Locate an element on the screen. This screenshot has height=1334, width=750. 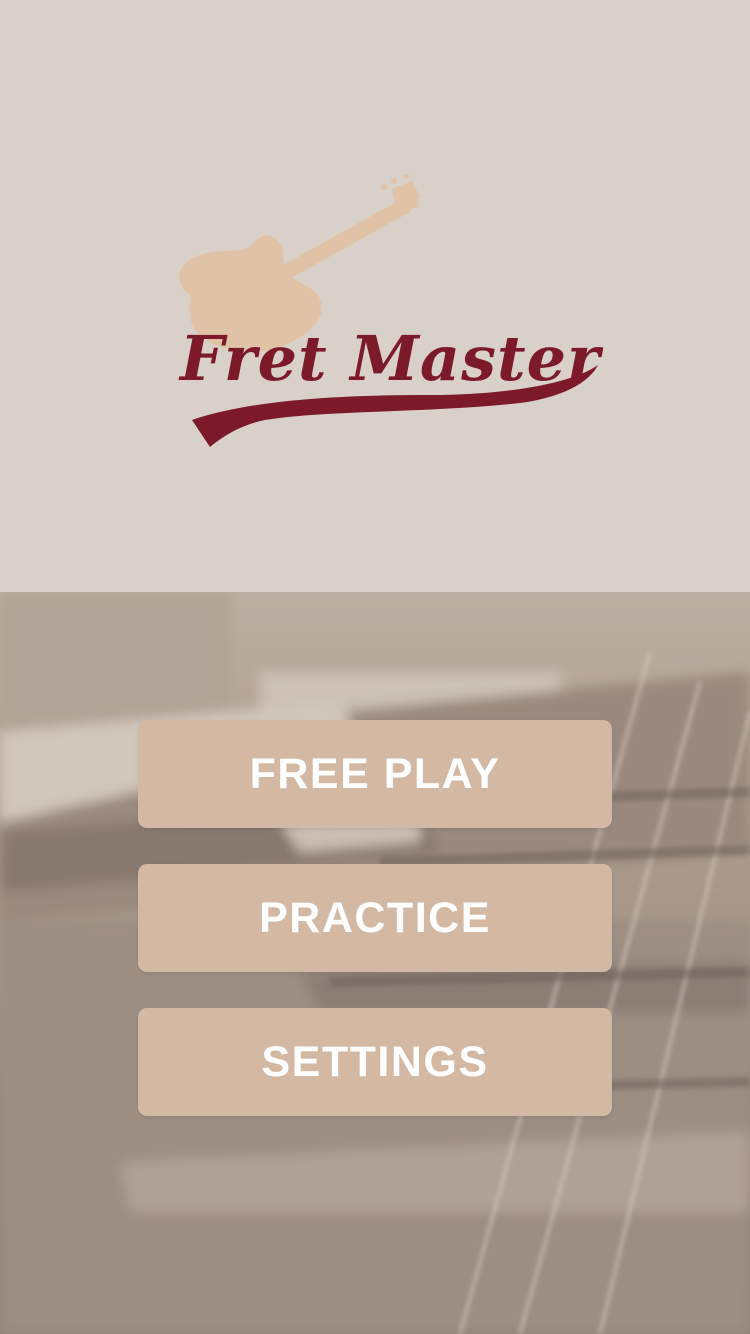
settings-label: SETTINGS is located at coordinates (375, 1061).